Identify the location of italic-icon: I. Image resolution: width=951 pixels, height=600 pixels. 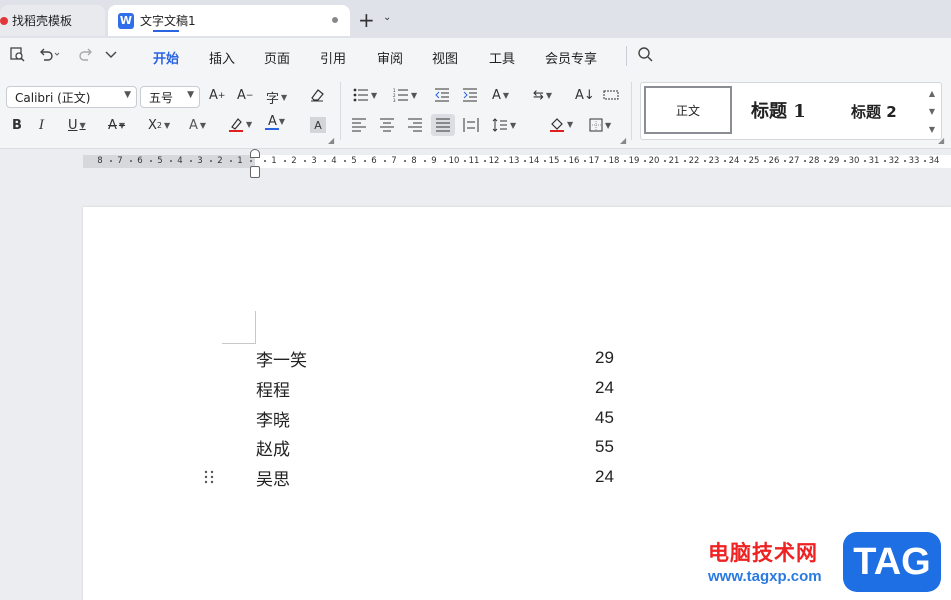
(41, 125).